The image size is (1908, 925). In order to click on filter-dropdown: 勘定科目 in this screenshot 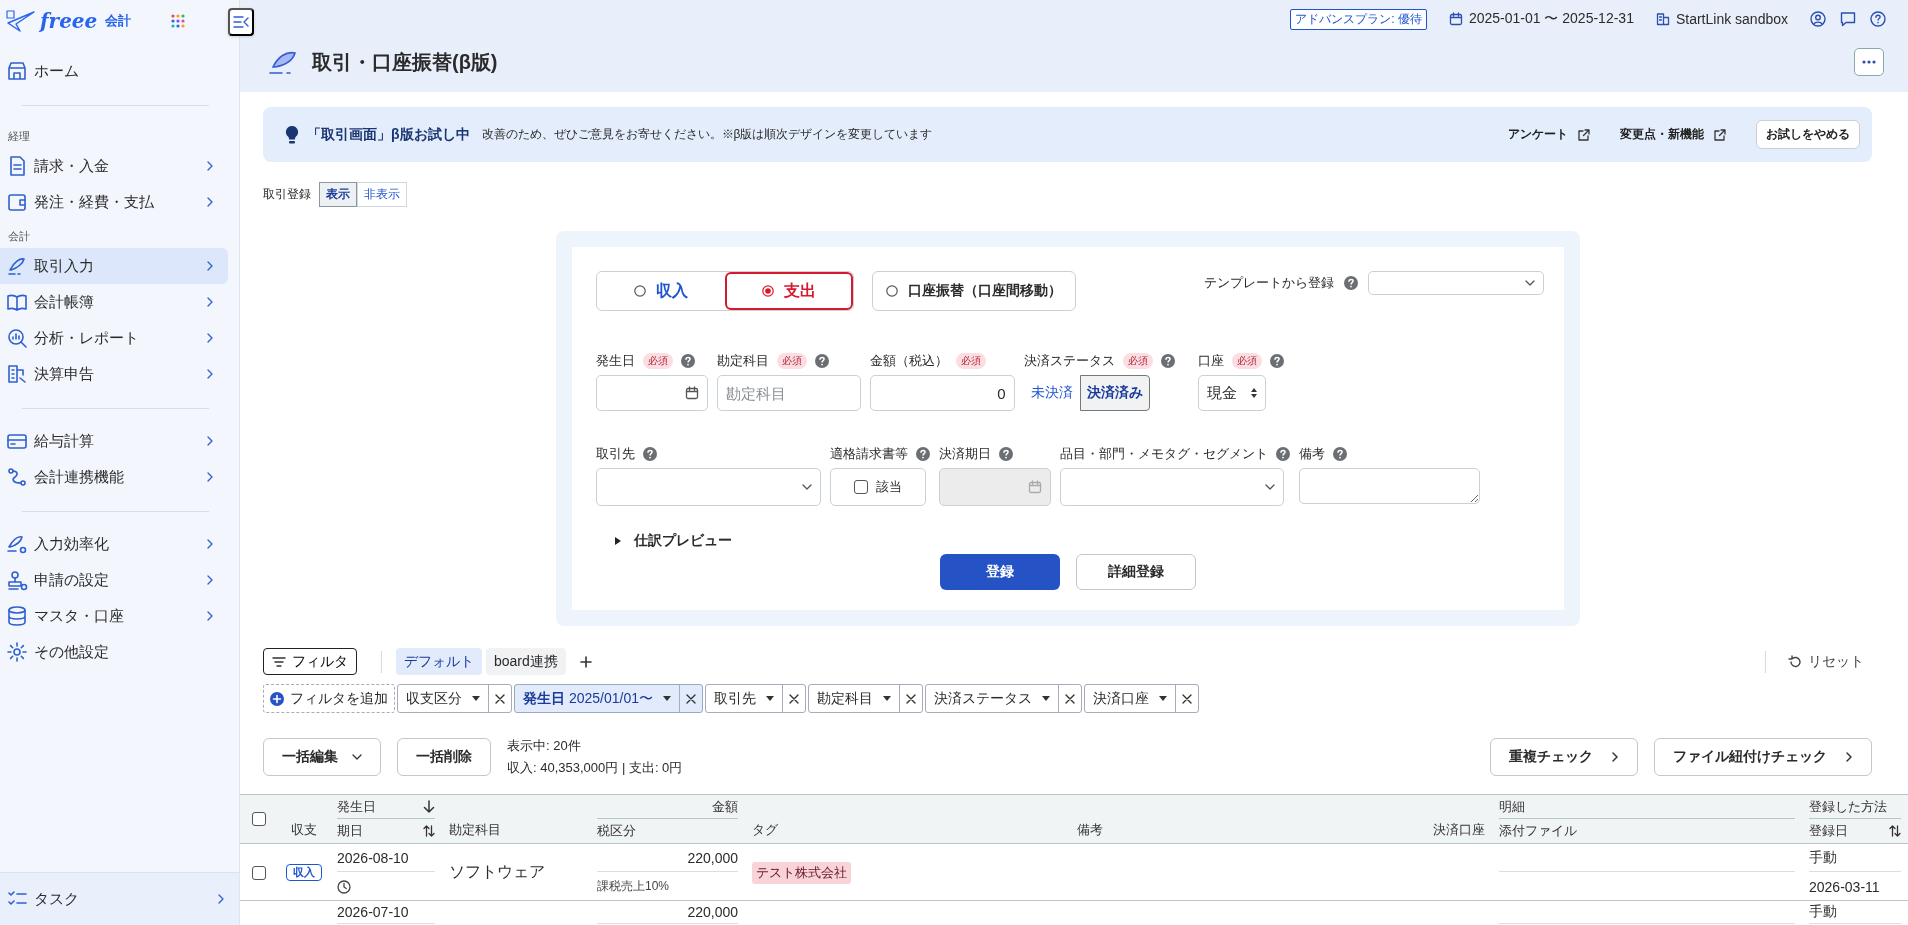, I will do `click(853, 698)`.